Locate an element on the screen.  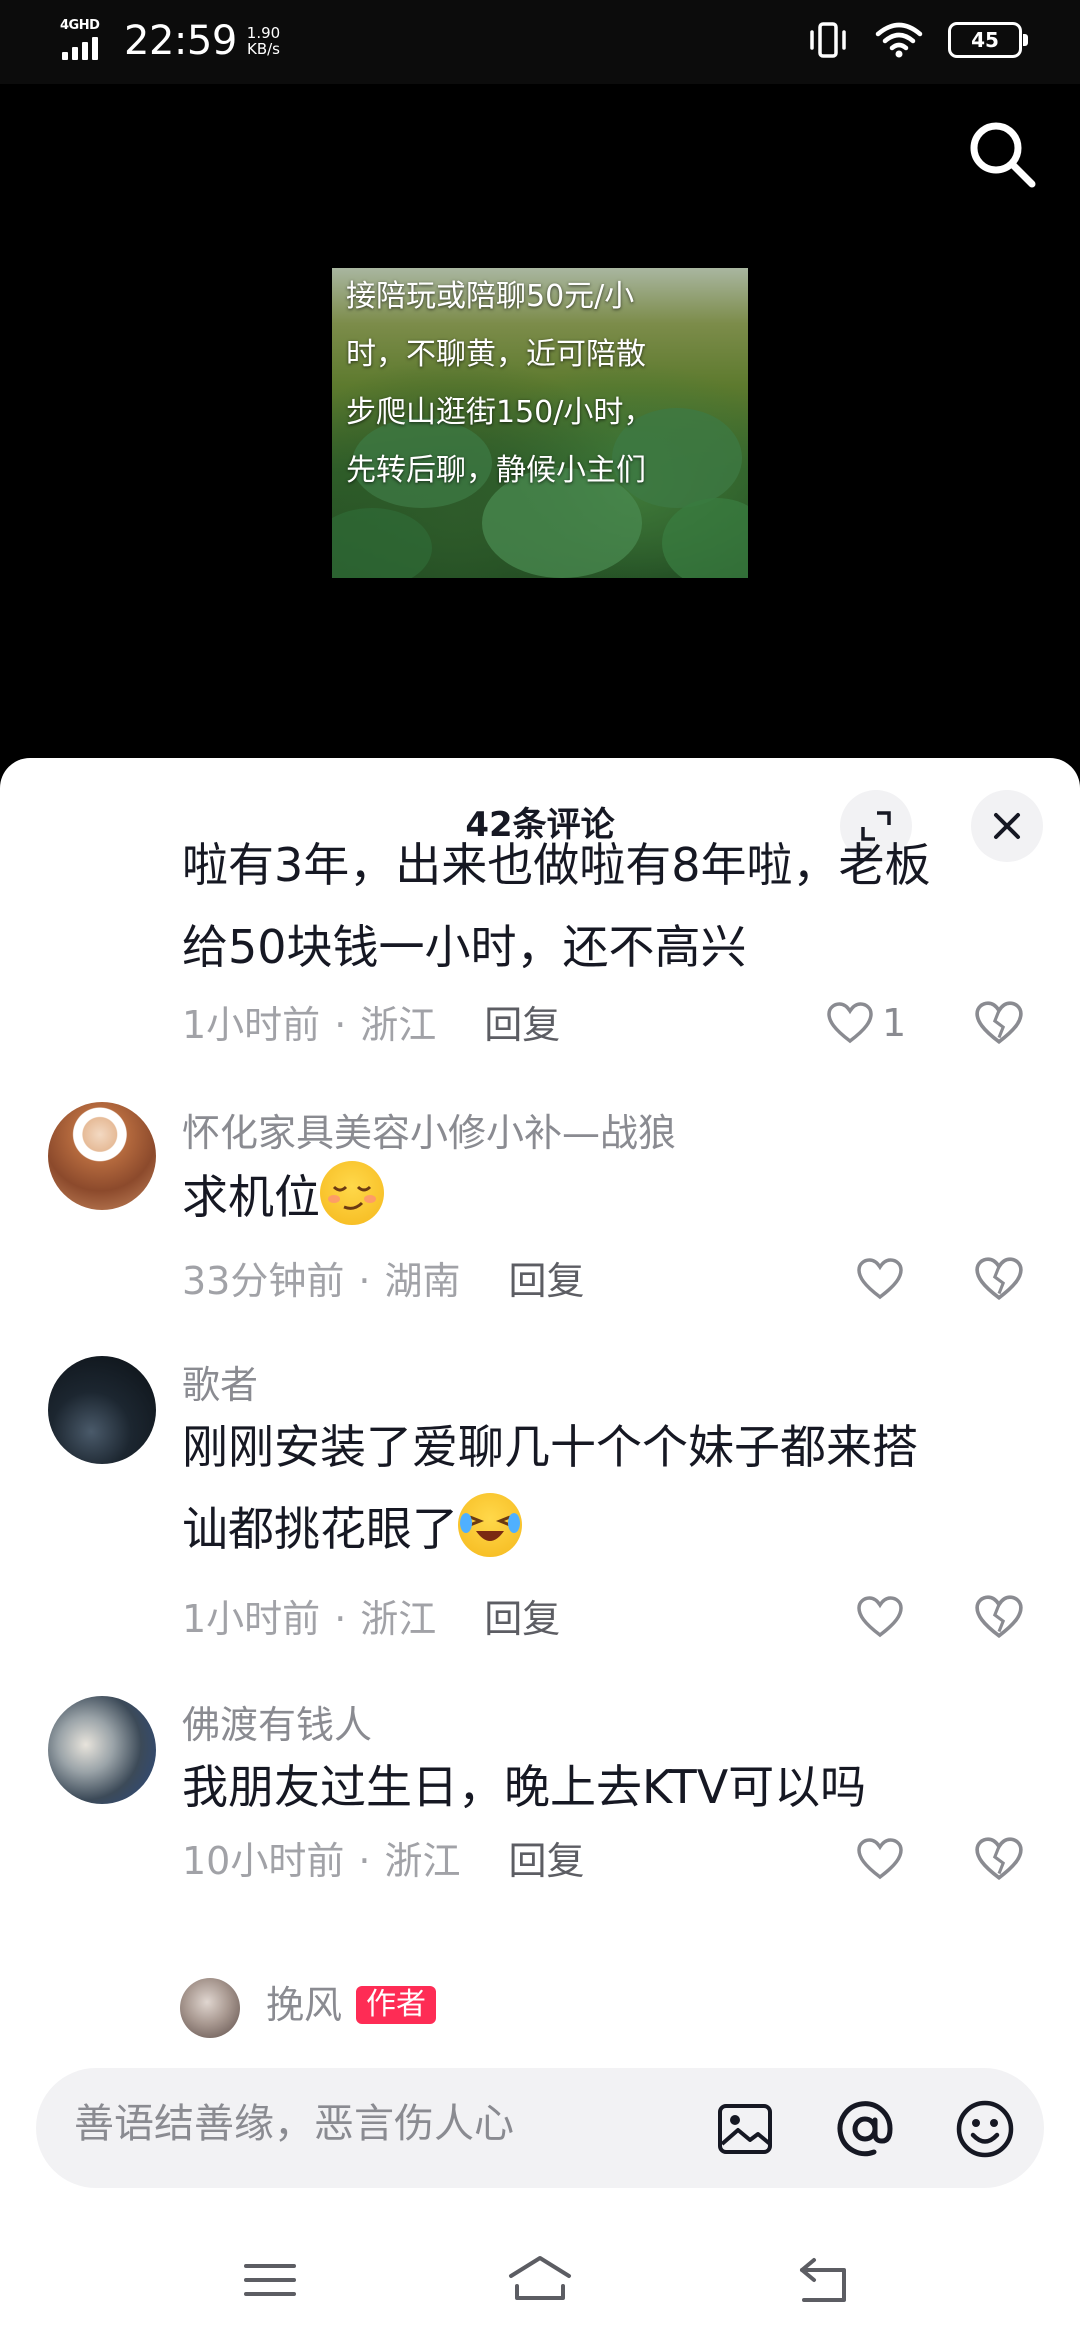
comment-text-line: 刚刚安装了爱聊几十个个妹子都来搭 is located at coordinates (550, 1447).